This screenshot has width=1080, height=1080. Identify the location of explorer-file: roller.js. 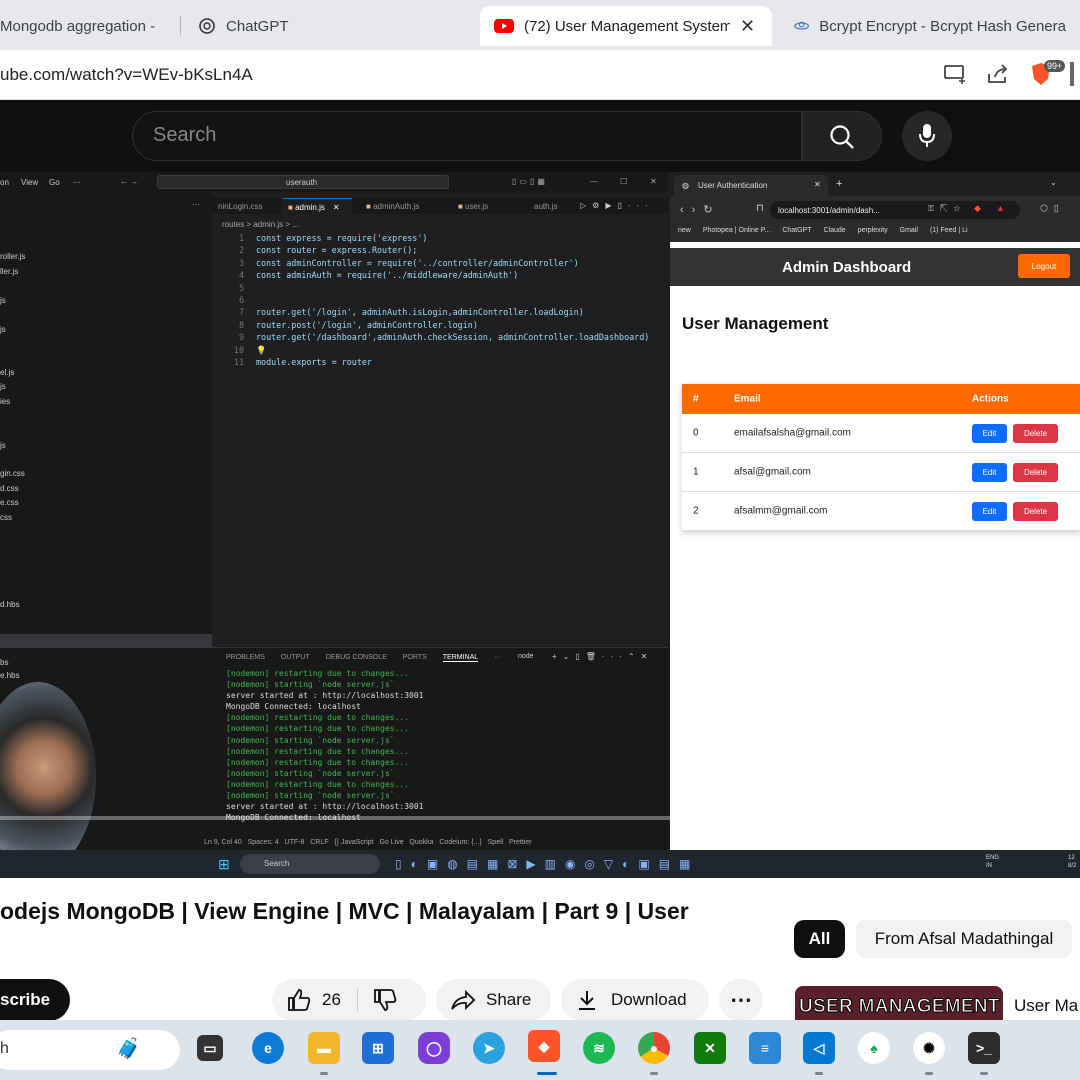
(12, 256).